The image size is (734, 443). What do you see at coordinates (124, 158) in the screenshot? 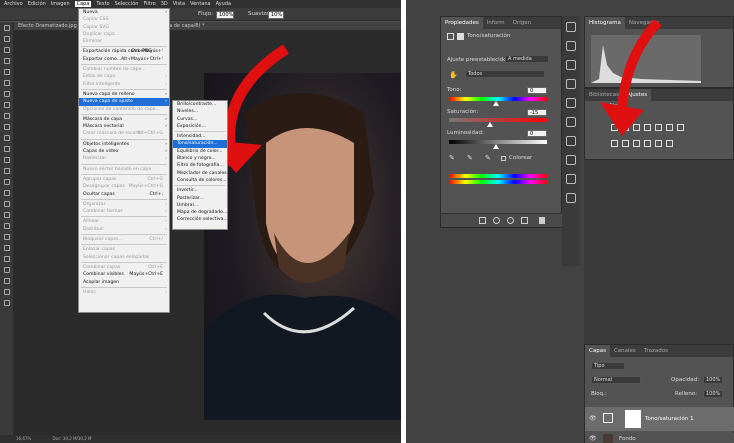
I see `menu-item: Rasterizar ›` at bounding box center [124, 158].